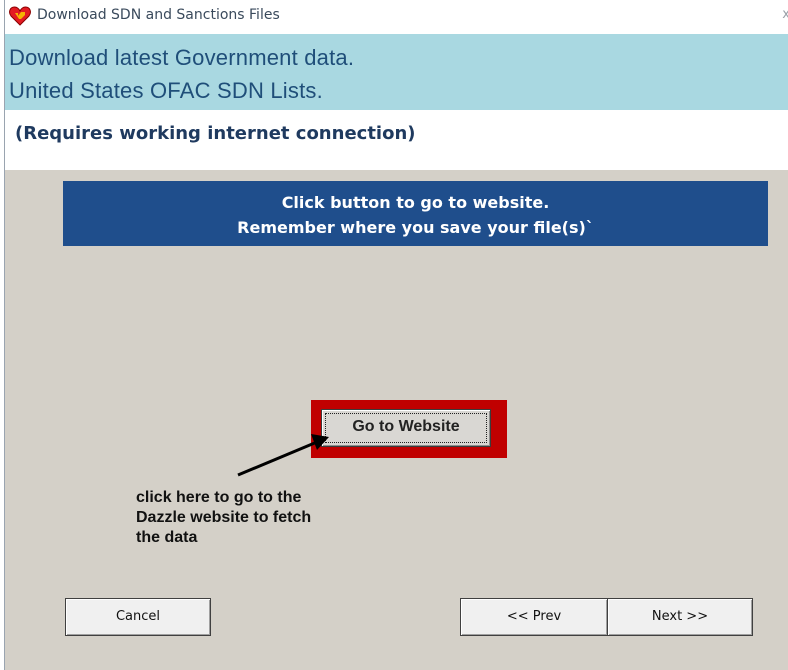 The image size is (788, 670). What do you see at coordinates (138, 617) in the screenshot?
I see `cancel-button: Cancel` at bounding box center [138, 617].